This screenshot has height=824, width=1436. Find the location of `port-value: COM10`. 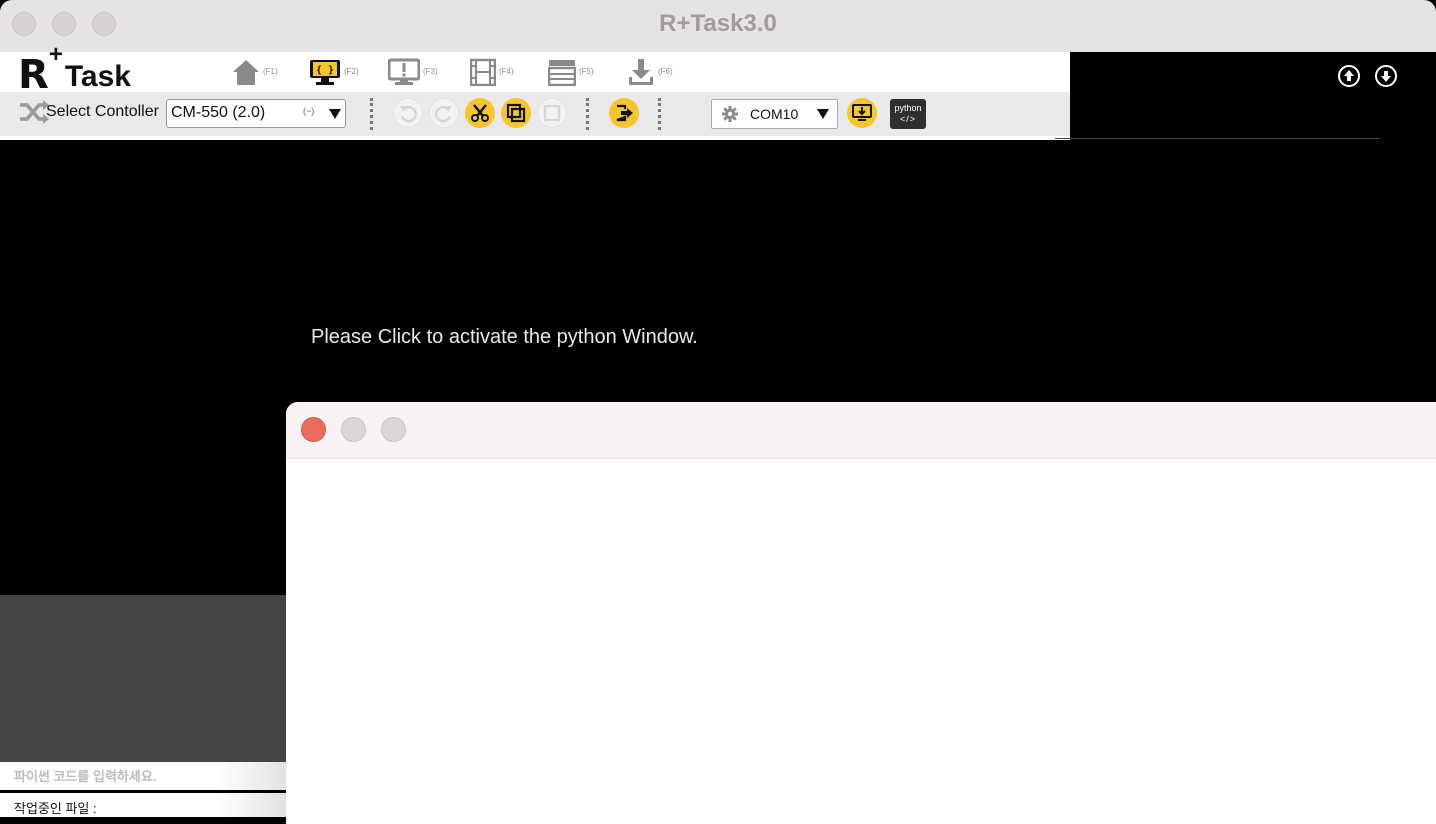

port-value: COM10 is located at coordinates (774, 114).